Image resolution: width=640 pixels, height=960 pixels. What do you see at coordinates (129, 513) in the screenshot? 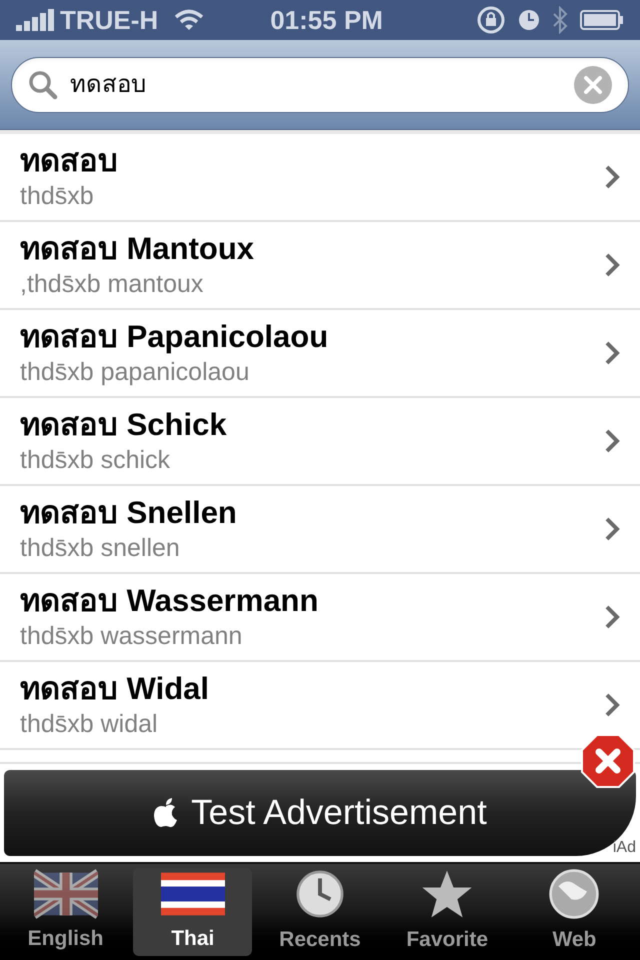
I see `result-title: ทดสอบ Snellen` at bounding box center [129, 513].